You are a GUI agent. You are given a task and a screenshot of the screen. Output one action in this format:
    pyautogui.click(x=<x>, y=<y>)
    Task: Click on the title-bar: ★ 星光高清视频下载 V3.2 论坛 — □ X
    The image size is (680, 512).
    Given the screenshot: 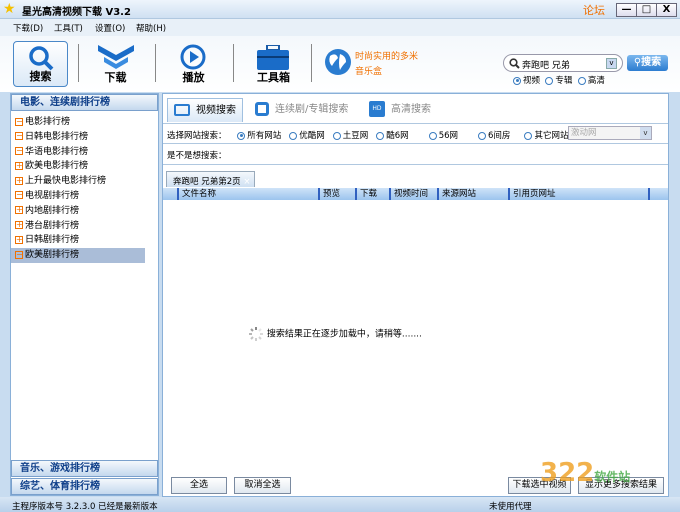 What is the action you would take?
    pyautogui.click(x=340, y=9)
    